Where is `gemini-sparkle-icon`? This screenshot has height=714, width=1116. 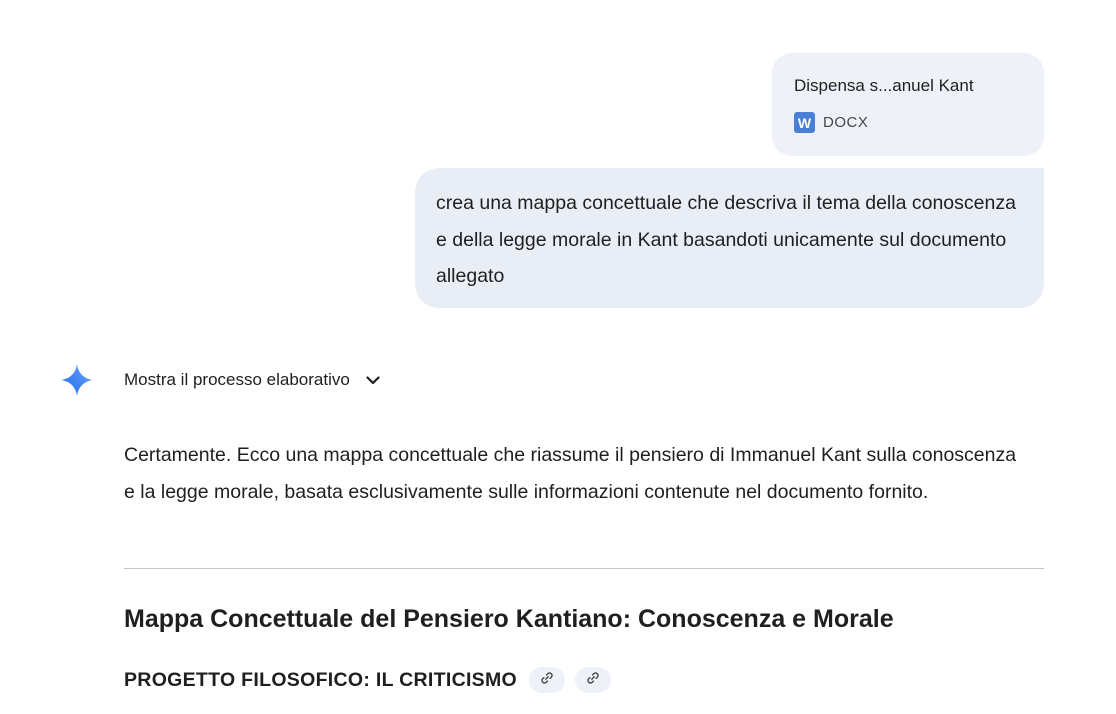
gemini-sparkle-icon is located at coordinates (77, 380).